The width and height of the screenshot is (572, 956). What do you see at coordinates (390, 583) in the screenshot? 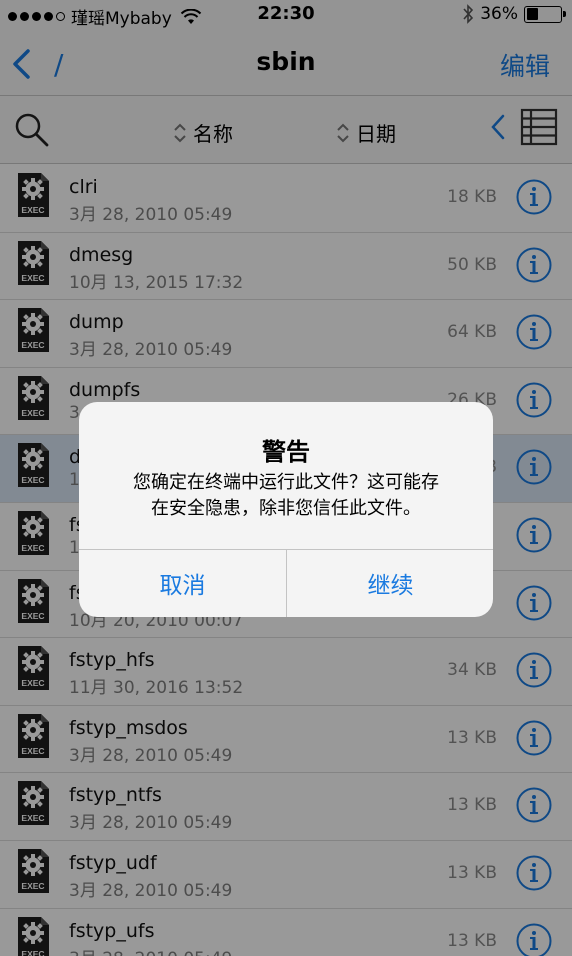
I see `continue-button: 继续` at bounding box center [390, 583].